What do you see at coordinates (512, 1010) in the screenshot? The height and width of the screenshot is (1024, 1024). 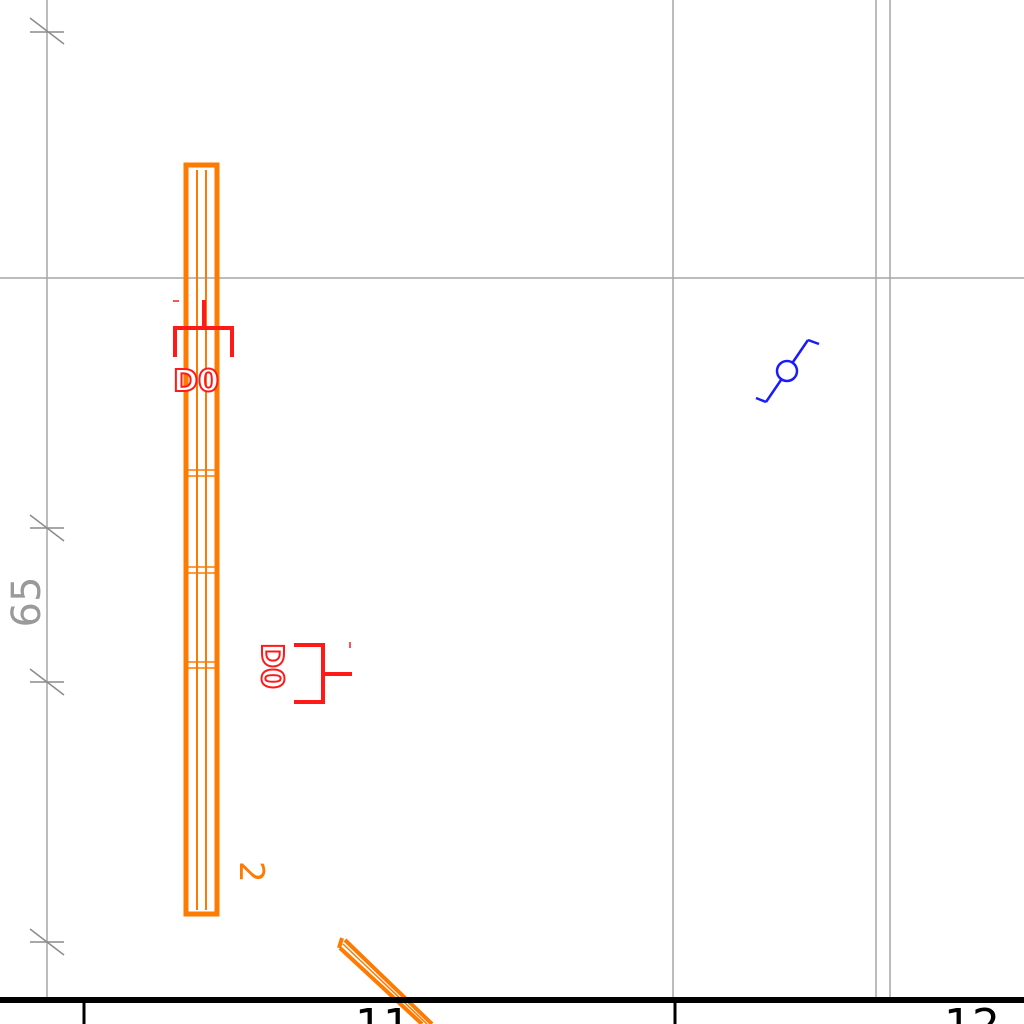 I see `grid-label-bar` at bounding box center [512, 1010].